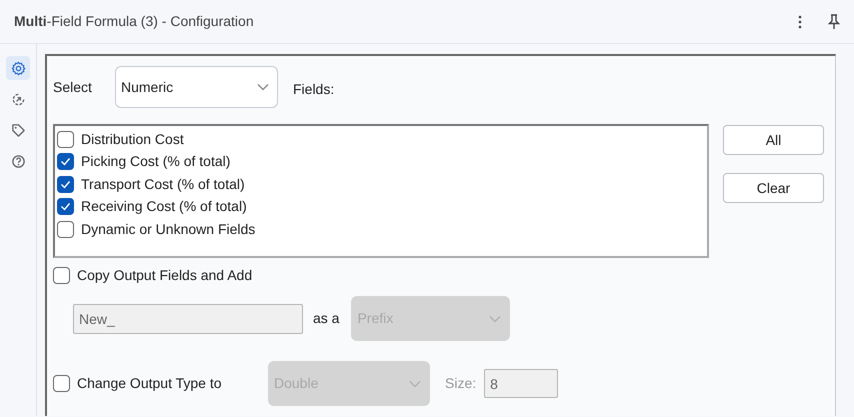 The width and height of the screenshot is (854, 417). What do you see at coordinates (163, 184) in the screenshot?
I see `checkbox-label: Transport Cost (% of total)` at bounding box center [163, 184].